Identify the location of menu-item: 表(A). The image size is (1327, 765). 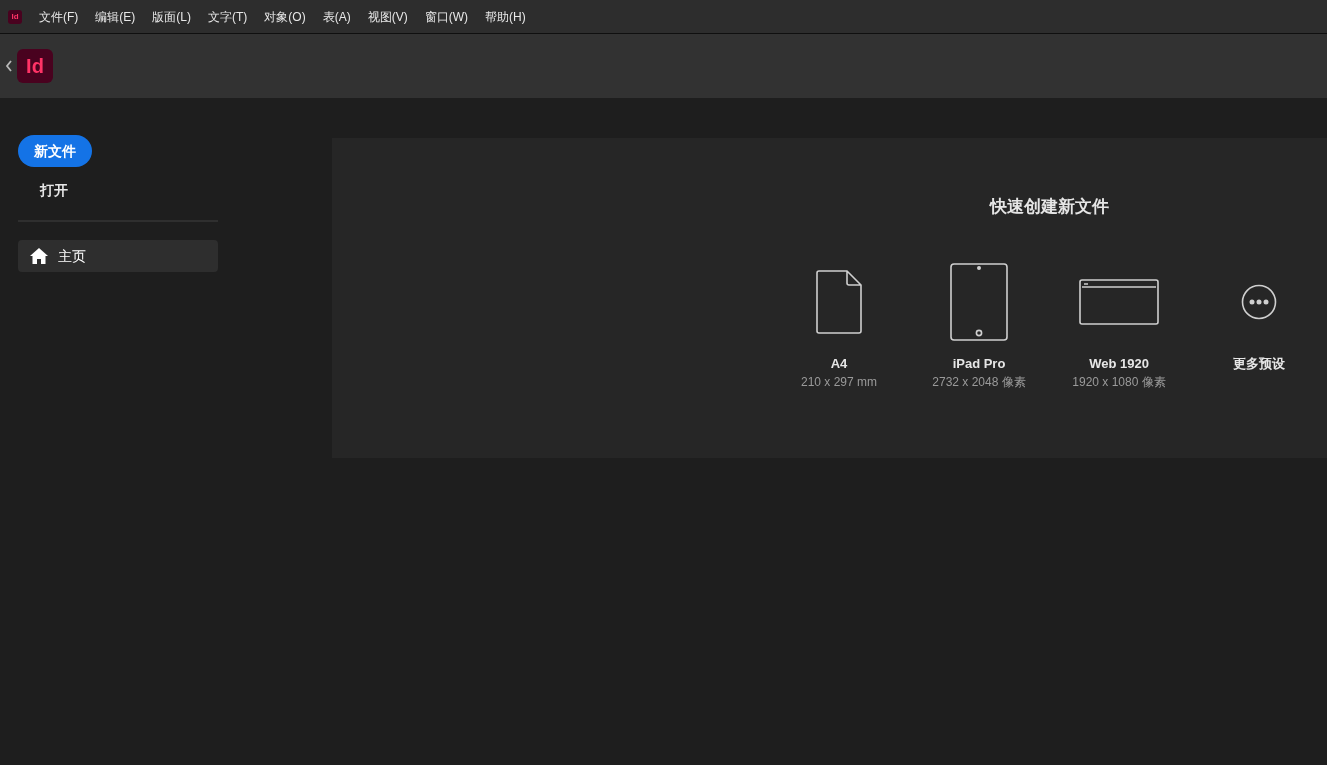
(336, 16).